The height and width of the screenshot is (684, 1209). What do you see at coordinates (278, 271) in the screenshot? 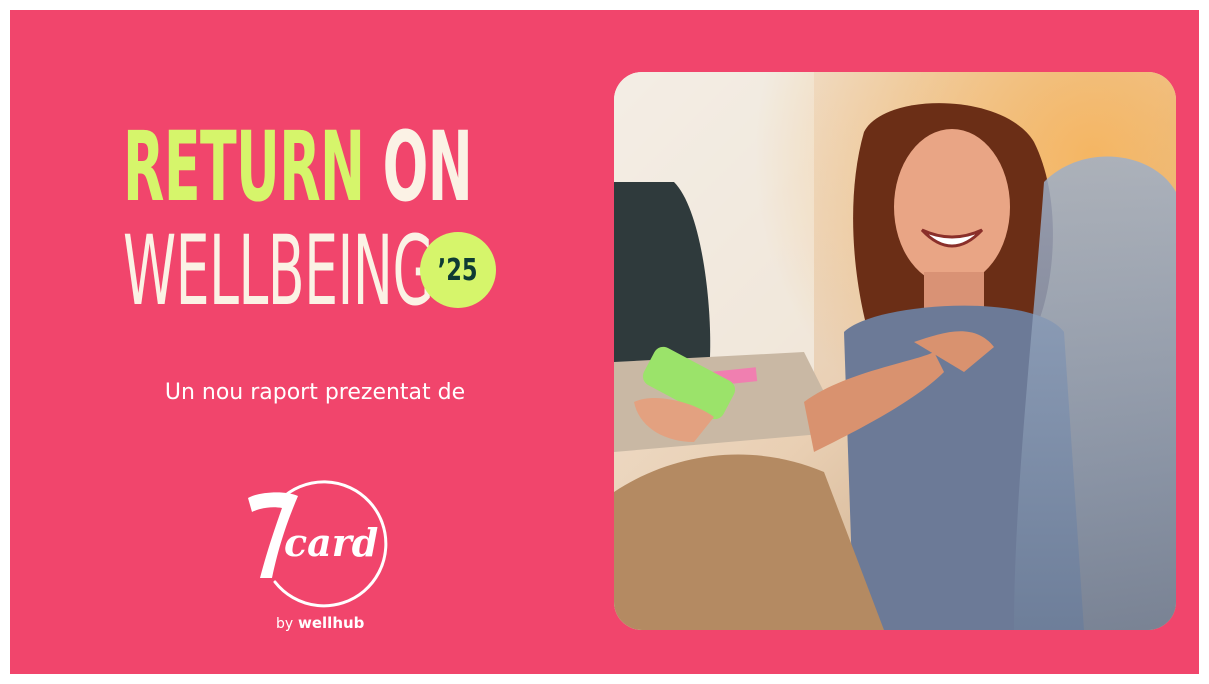
I see `headline-line-2: WELLBEING` at bounding box center [278, 271].